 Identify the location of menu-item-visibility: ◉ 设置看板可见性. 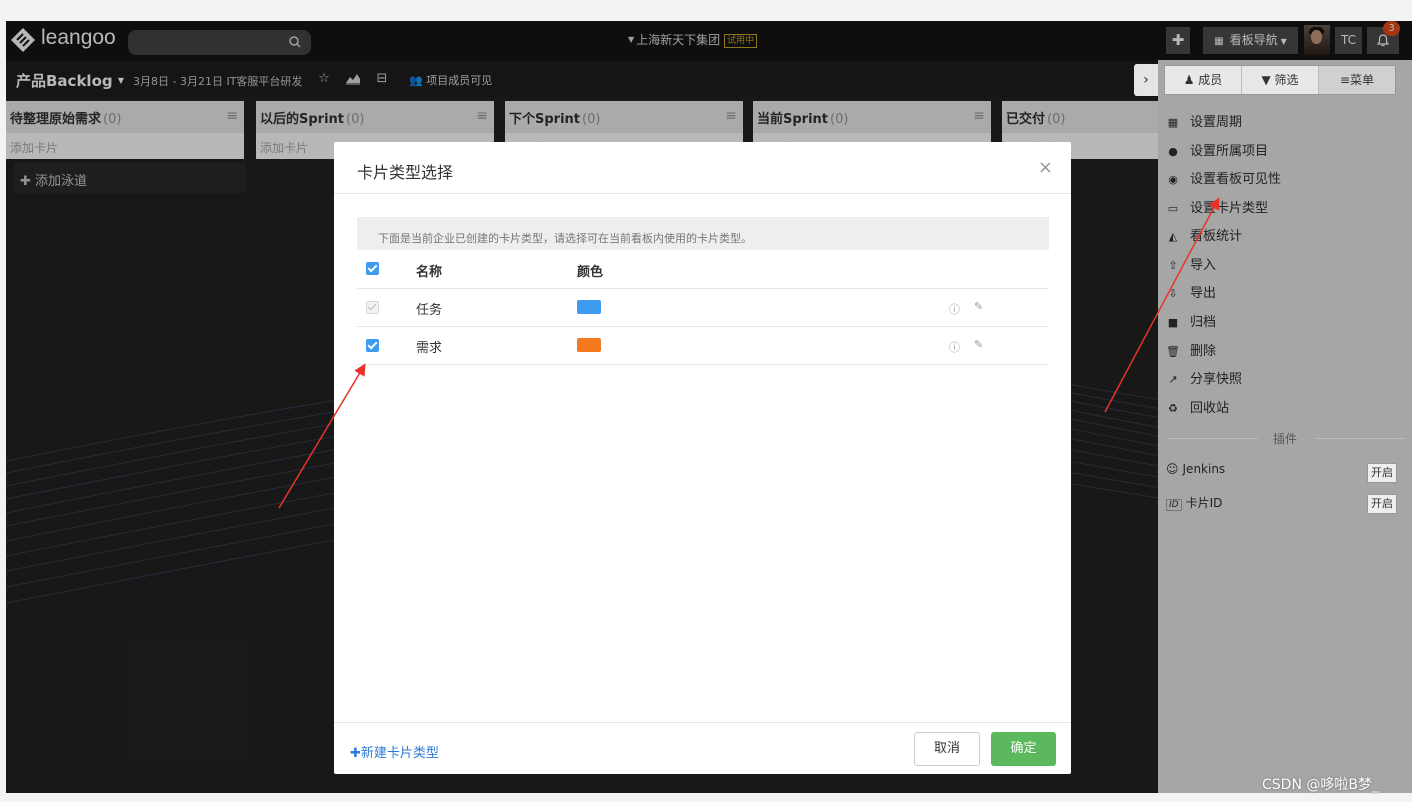
(1223, 179).